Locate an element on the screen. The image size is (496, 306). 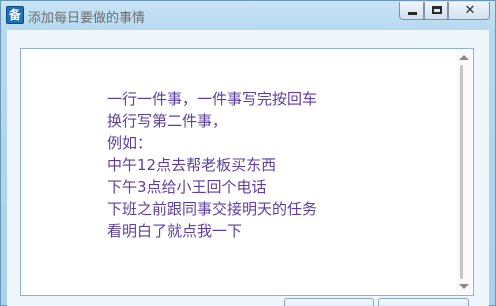
vertical-scrollbar is located at coordinates (464, 172).